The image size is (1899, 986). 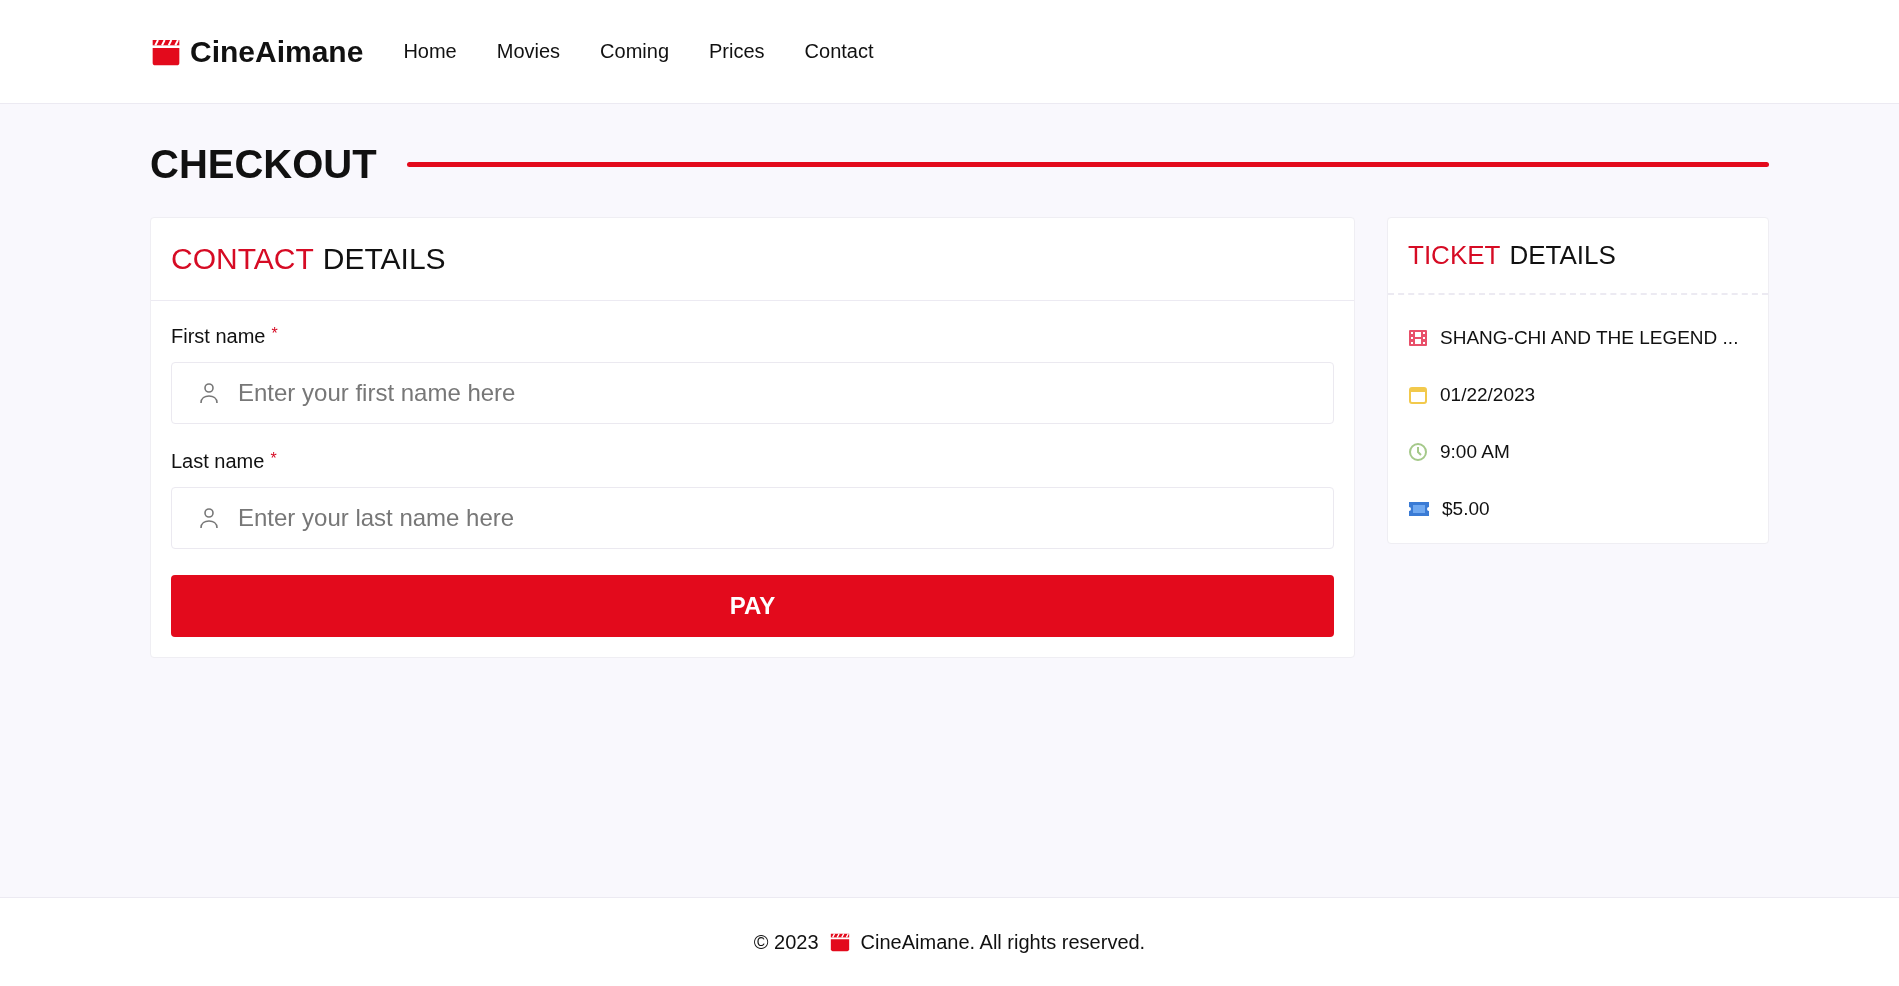 I want to click on card-title-accent: TICKET, so click(x=1454, y=255).